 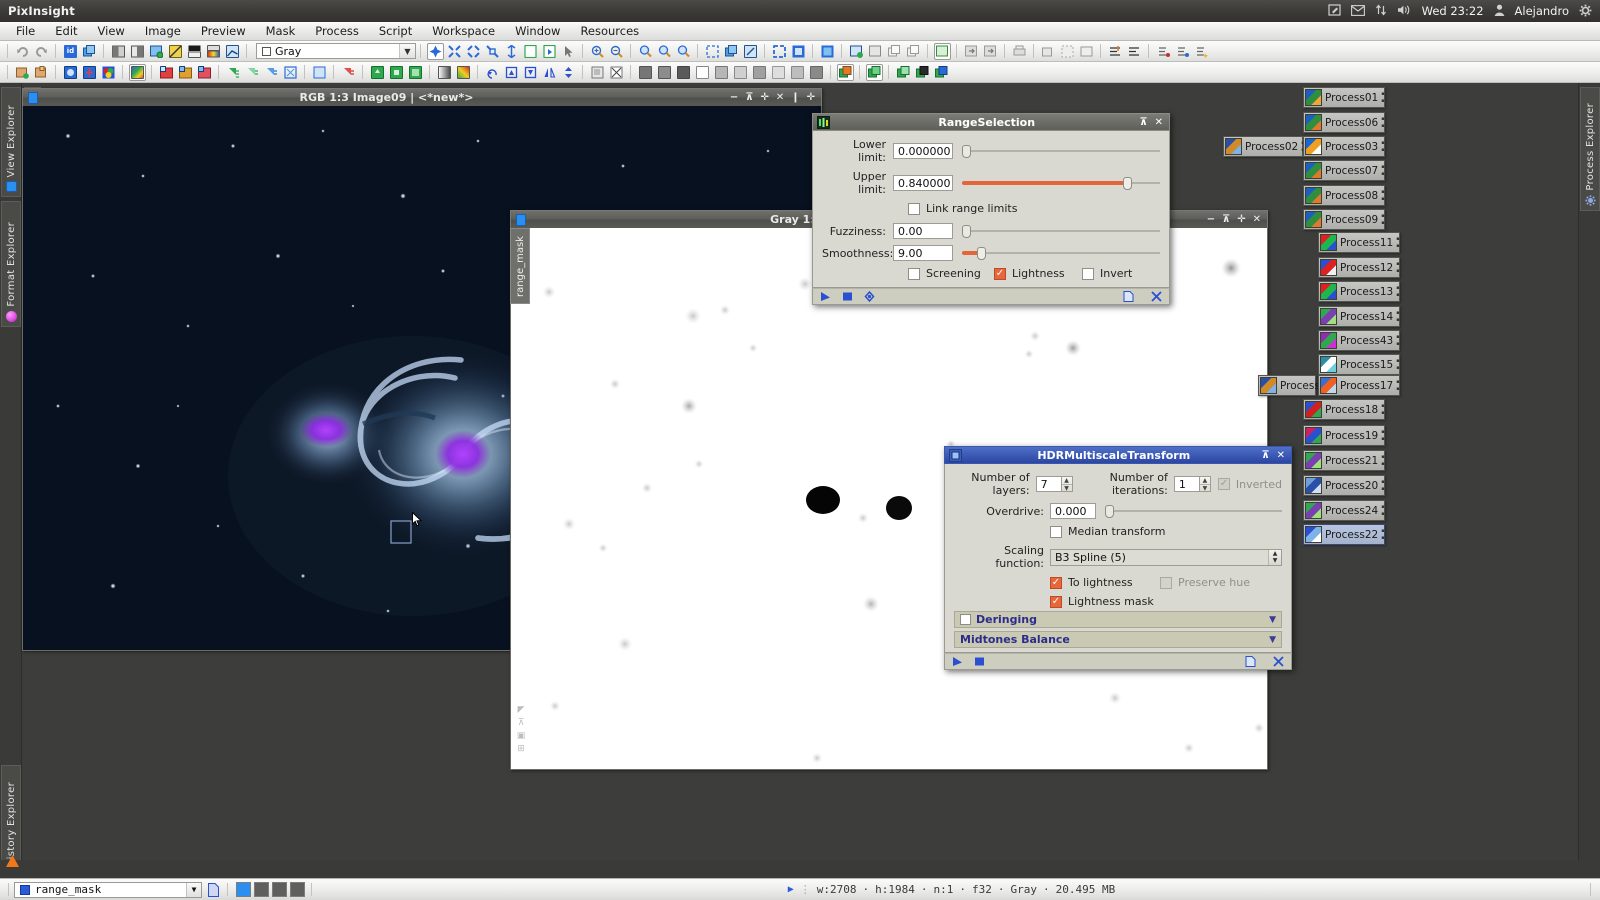 I want to click on histogram-transform-button, so click(x=194, y=51).